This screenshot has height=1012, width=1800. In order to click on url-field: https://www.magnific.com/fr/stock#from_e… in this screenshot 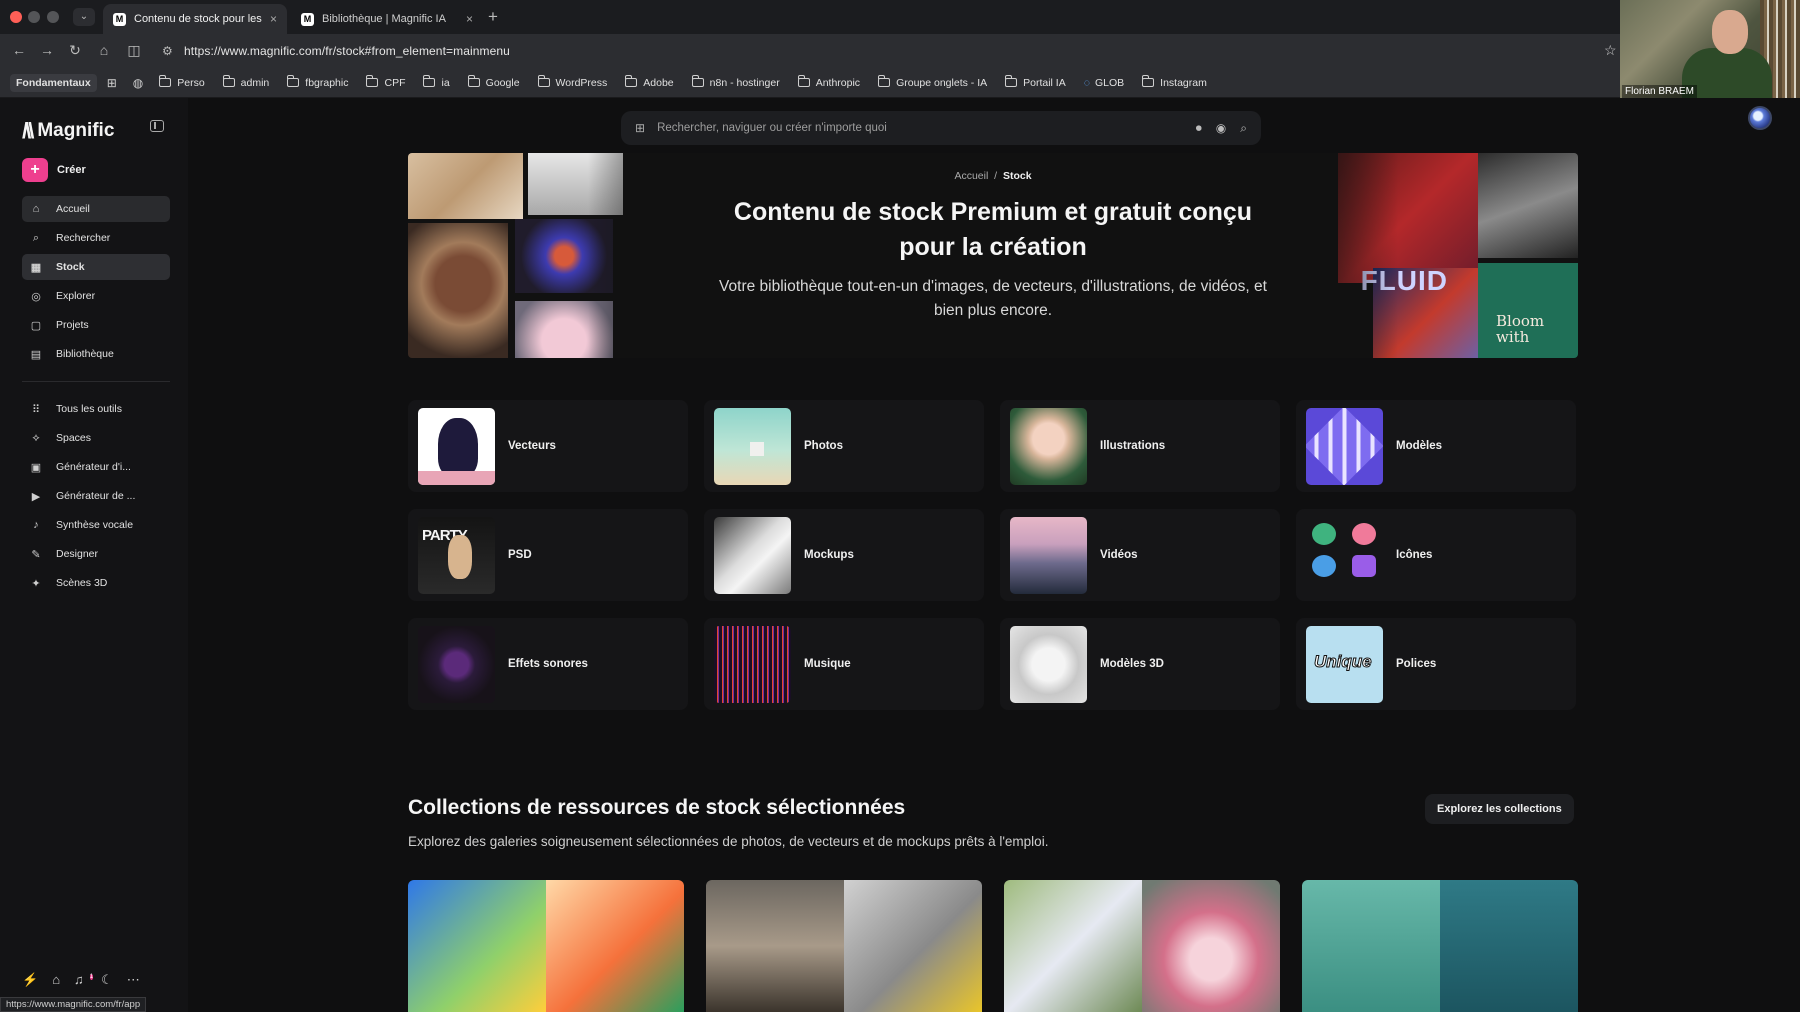, I will do `click(347, 51)`.